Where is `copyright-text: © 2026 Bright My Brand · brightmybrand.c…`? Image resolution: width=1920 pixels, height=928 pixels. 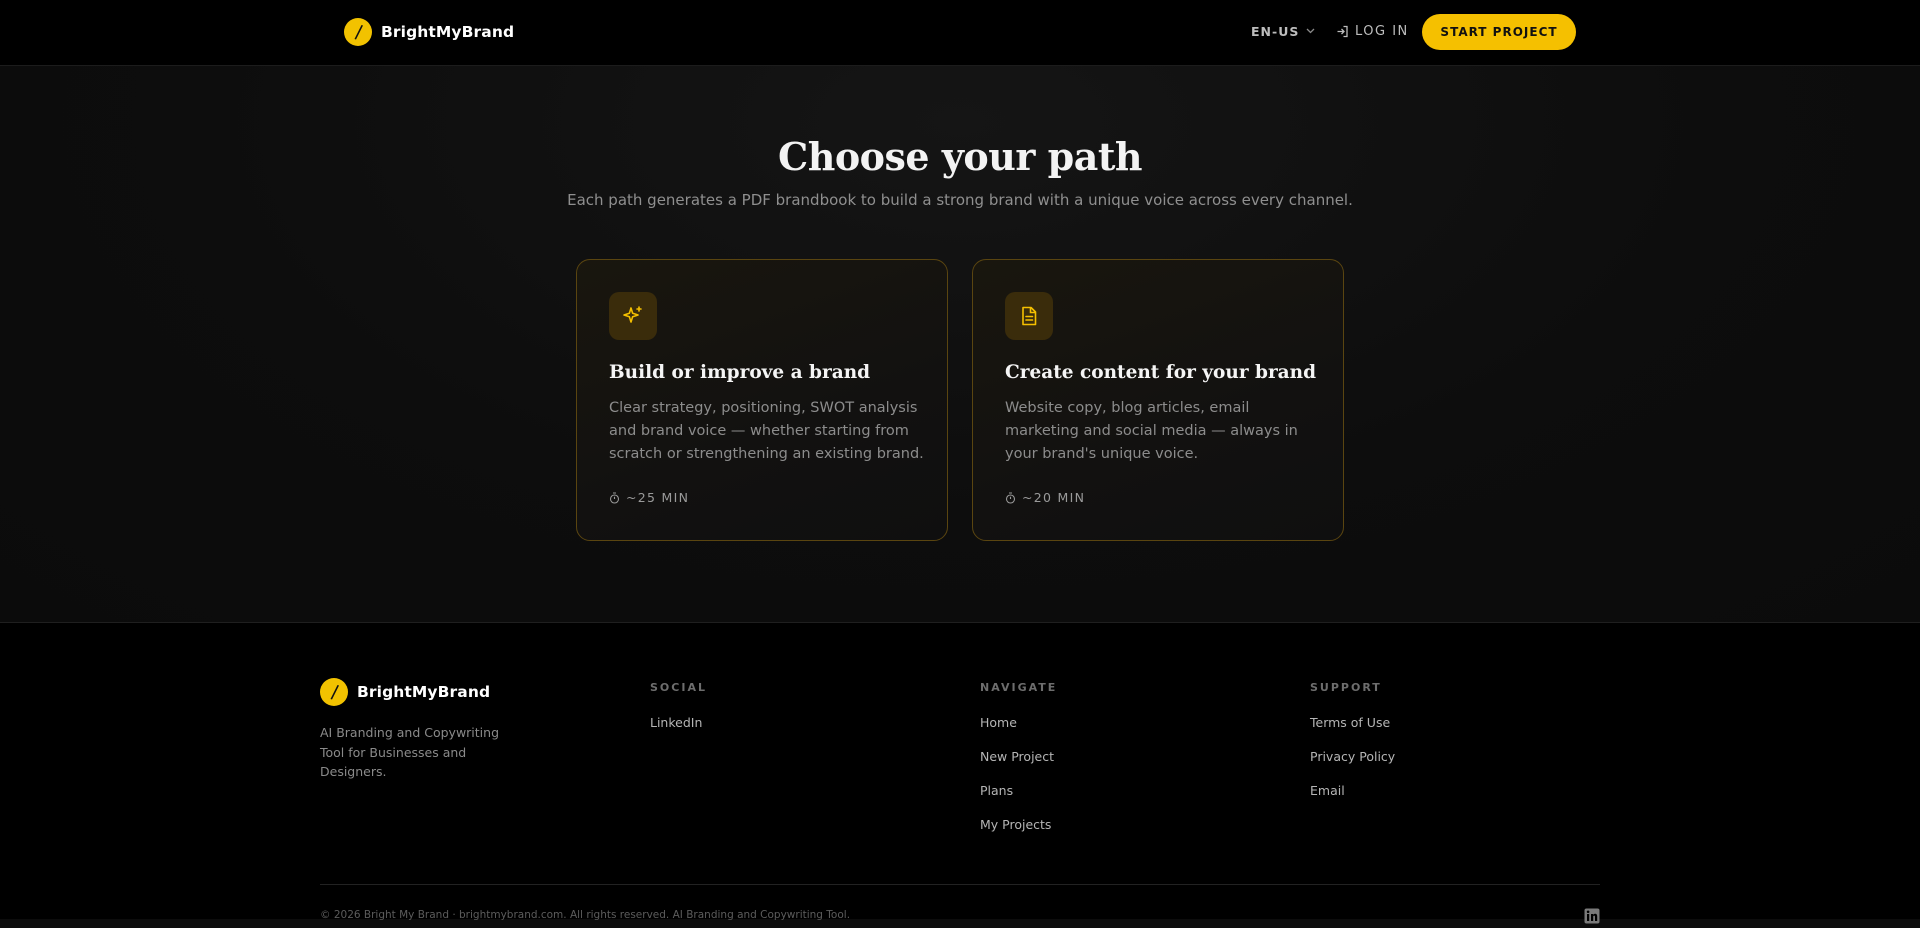
copyright-text: © 2026 Bright My Brand · brightmybrand.c… is located at coordinates (585, 915).